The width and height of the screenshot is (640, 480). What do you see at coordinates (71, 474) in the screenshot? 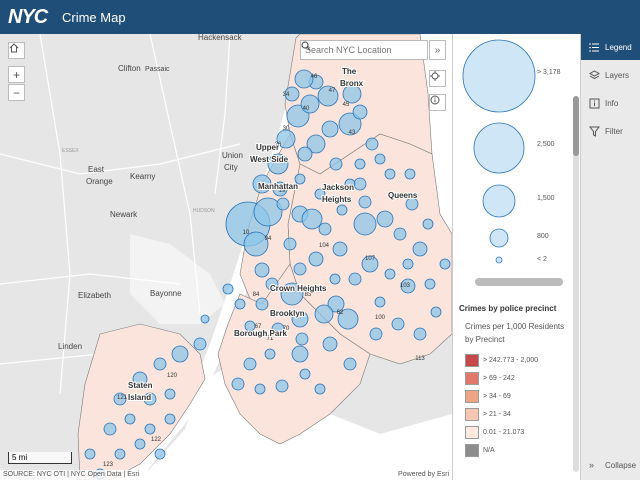
I see `attribution-text: SOURCE: NYC OTI | NYC Open Data | Esri` at bounding box center [71, 474].